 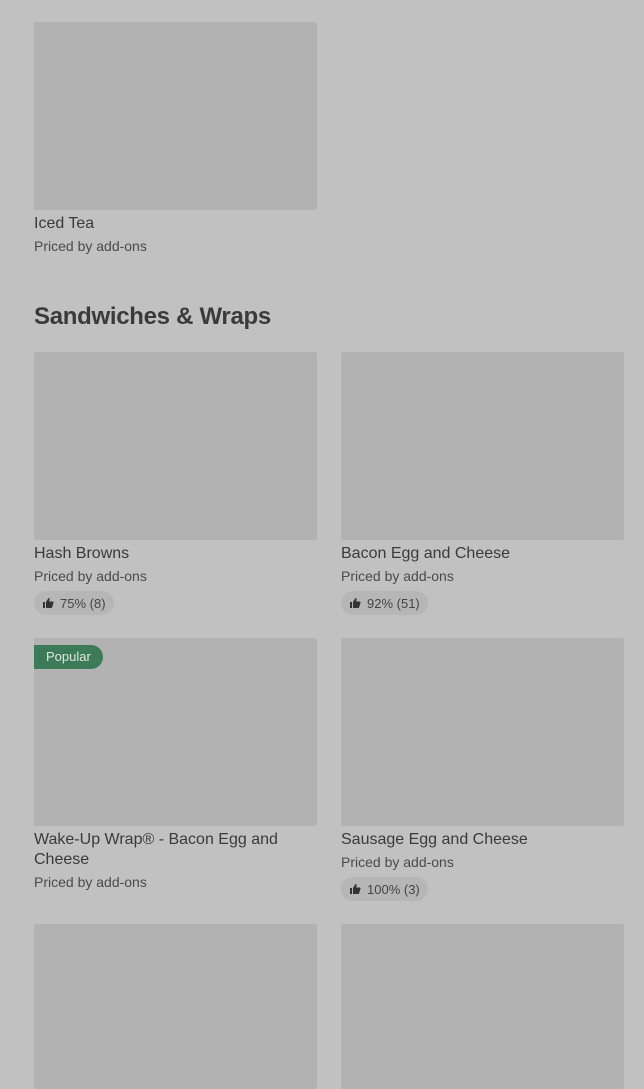 What do you see at coordinates (83, 603) in the screenshot?
I see `rating-text: 75% (8)` at bounding box center [83, 603].